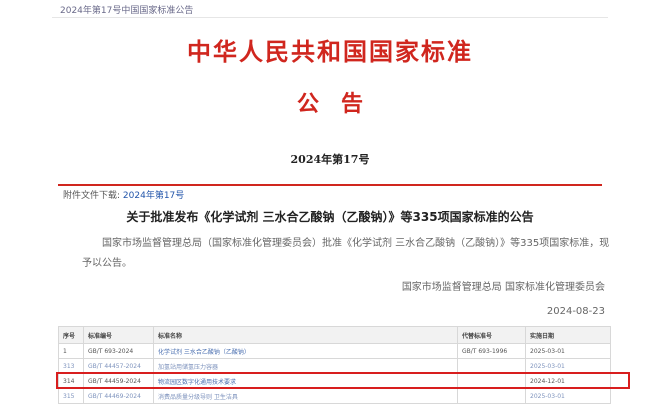 Image resolution: width=660 pixels, height=410 pixels. What do you see at coordinates (568, 335) in the screenshot?
I see `col-header-date: 实施日期` at bounding box center [568, 335].